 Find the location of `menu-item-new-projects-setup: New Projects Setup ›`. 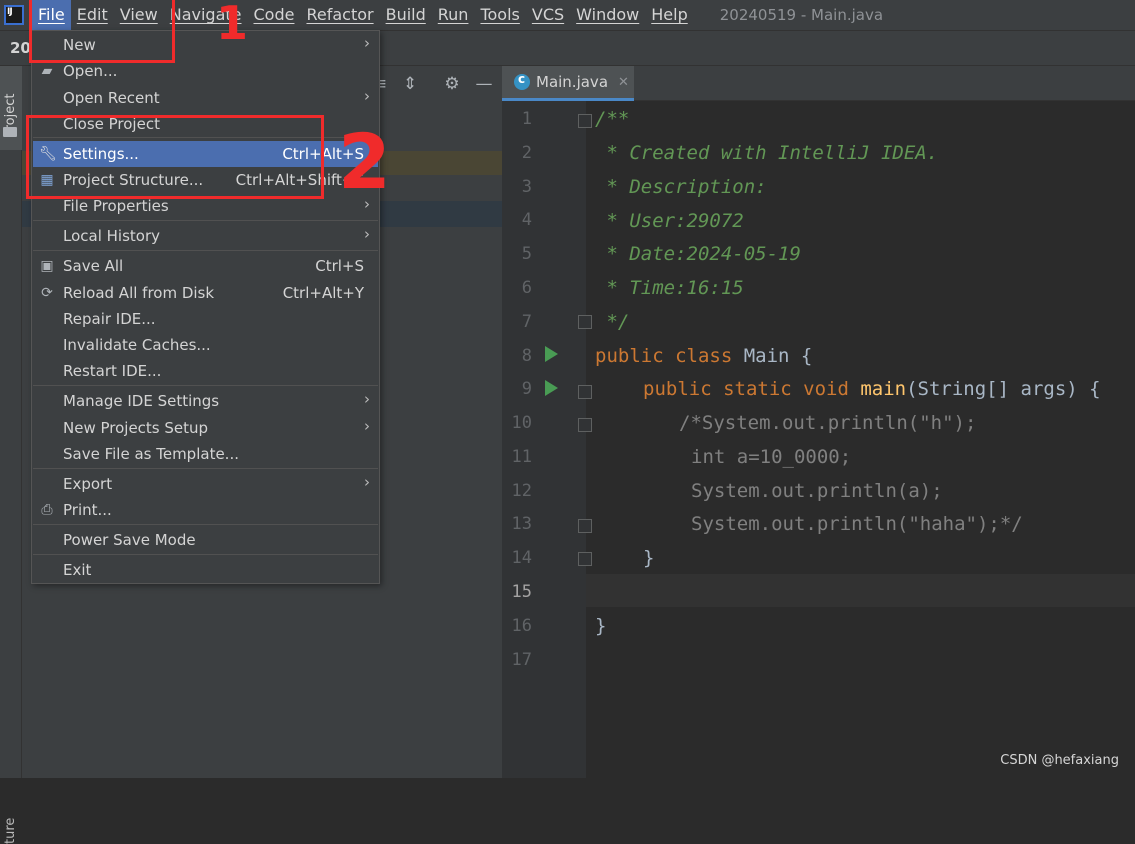

menu-item-new-projects-setup: New Projects Setup › is located at coordinates (205, 428).